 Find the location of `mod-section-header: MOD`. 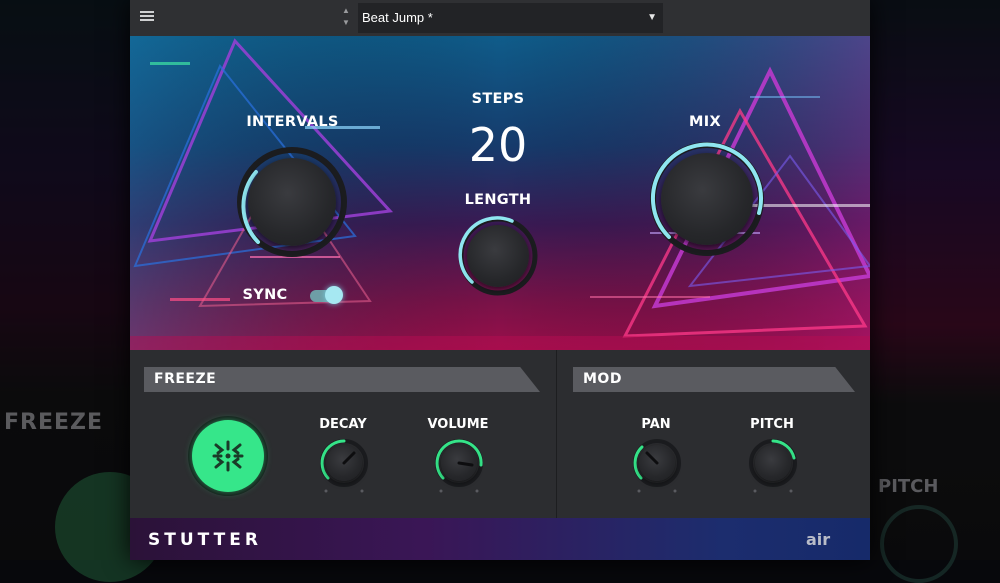

mod-section-header: MOD is located at coordinates (714, 379).